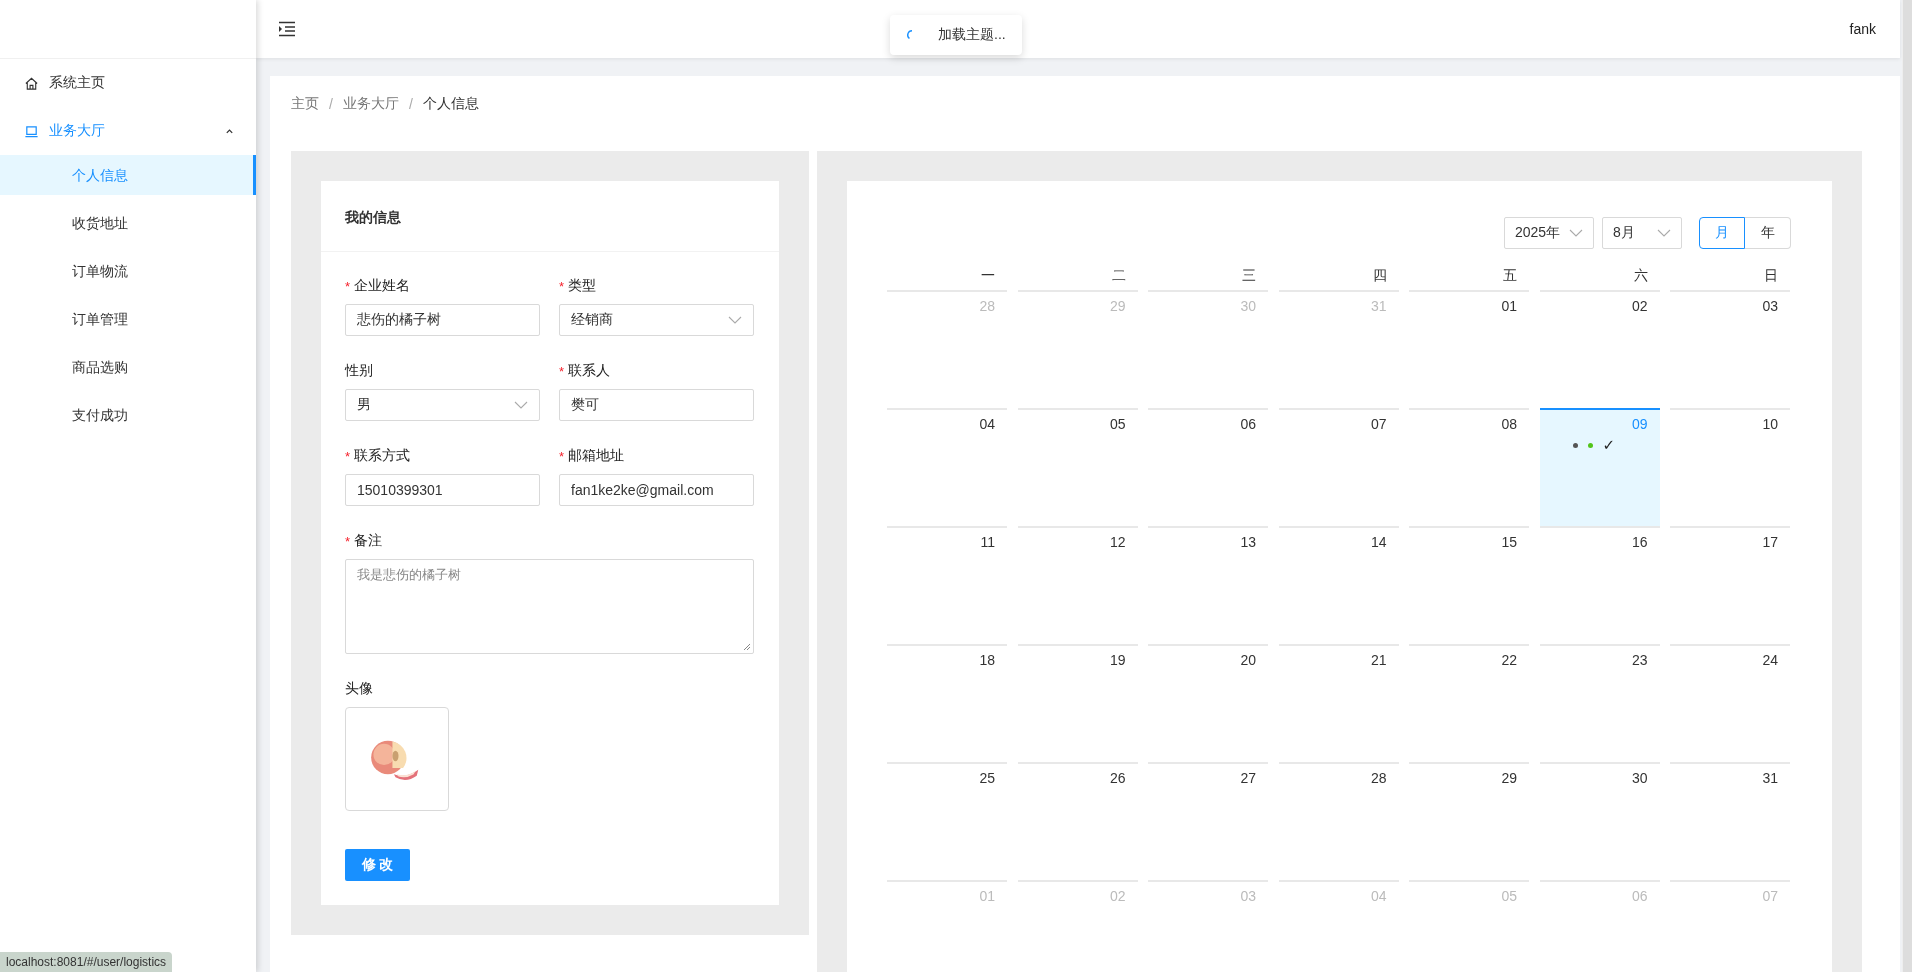 The height and width of the screenshot is (972, 1912). Describe the element at coordinates (1730, 467) in the screenshot. I see `calendar-day: 10` at that location.